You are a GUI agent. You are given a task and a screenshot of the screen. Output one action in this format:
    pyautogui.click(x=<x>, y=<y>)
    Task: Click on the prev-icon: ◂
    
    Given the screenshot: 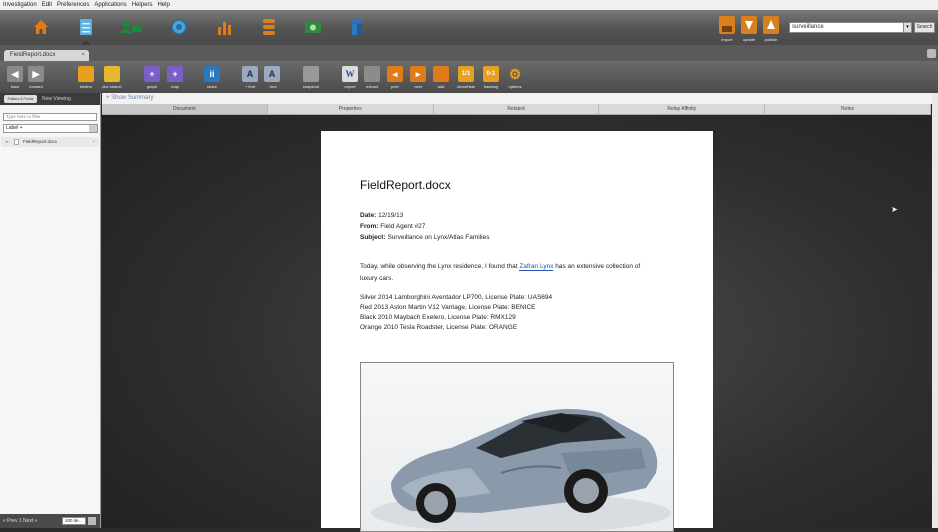 What is the action you would take?
    pyautogui.click(x=395, y=74)
    